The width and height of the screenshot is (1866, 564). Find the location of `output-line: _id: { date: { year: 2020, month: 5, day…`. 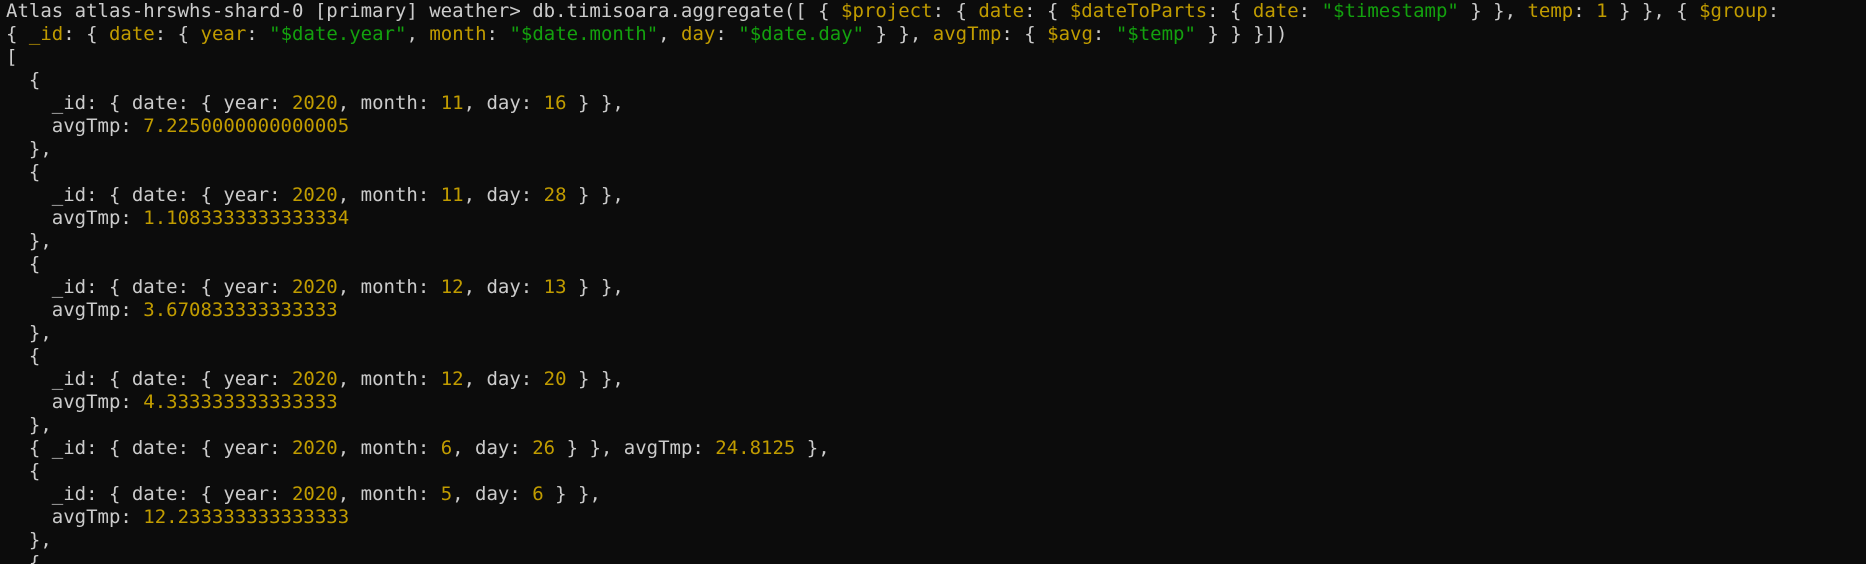

output-line: _id: { date: { year: 2020, month: 5, day… is located at coordinates (933, 494).